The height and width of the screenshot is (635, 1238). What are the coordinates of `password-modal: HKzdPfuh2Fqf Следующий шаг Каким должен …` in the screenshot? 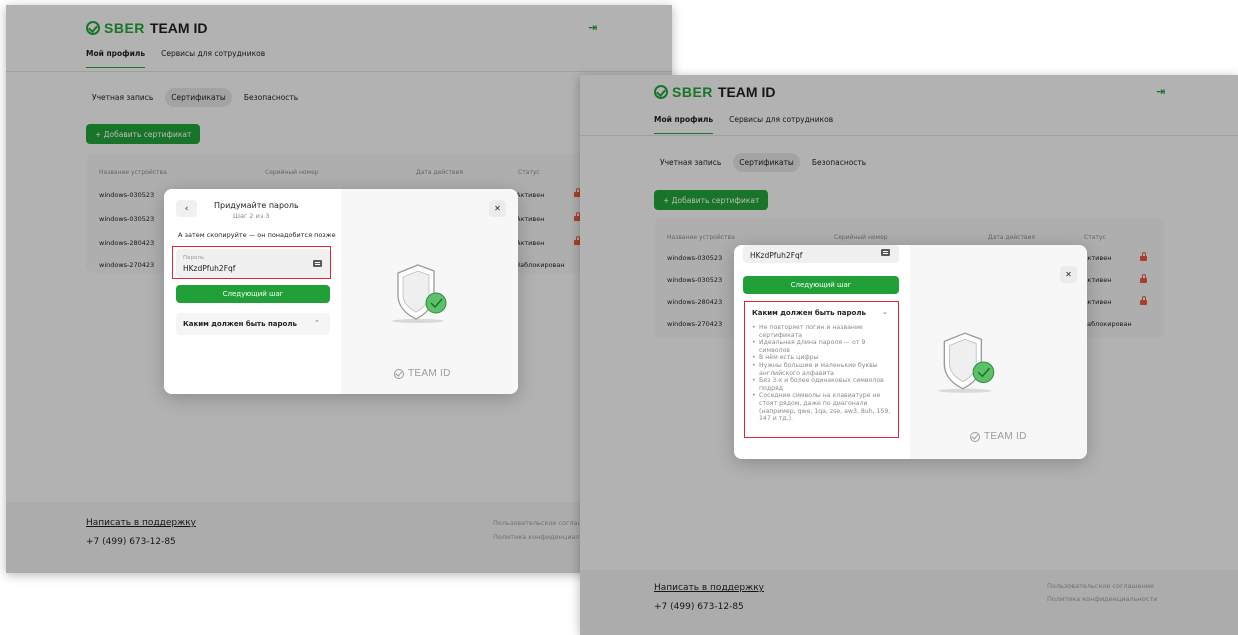 It's located at (910, 352).